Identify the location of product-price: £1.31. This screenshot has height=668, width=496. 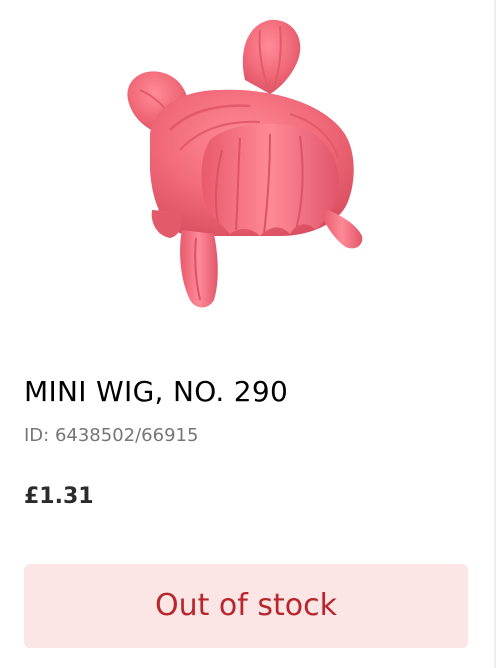
(59, 496).